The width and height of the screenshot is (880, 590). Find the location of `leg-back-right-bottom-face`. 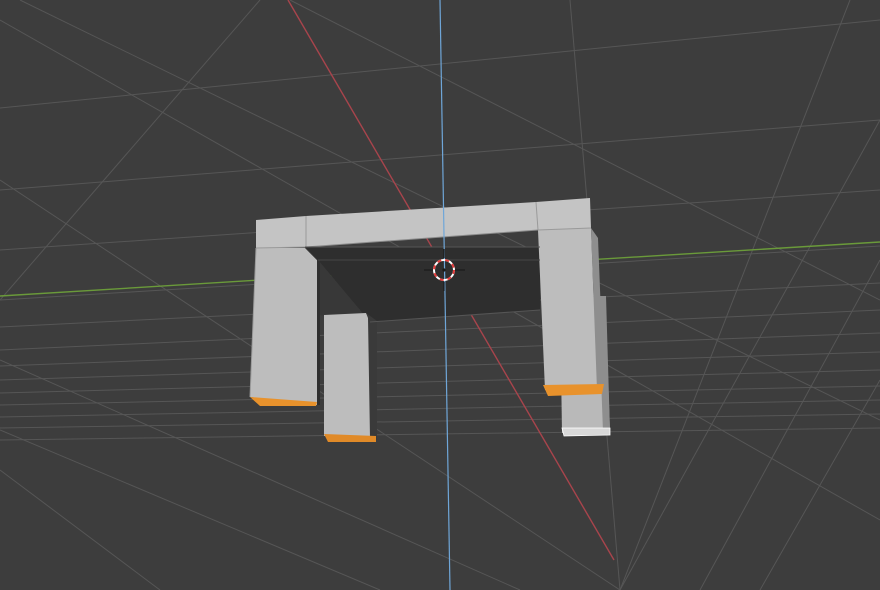

leg-back-right-bottom-face is located at coordinates (586, 432).